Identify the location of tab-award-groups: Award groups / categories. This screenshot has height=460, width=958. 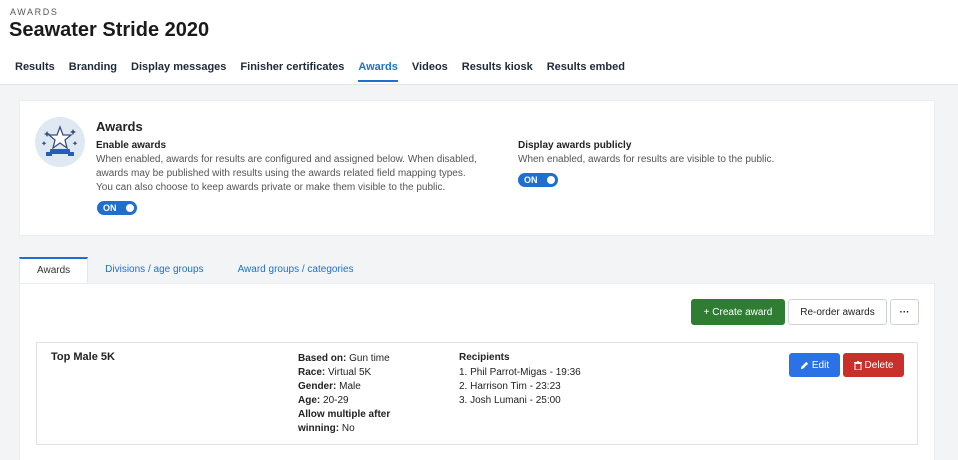
(296, 270).